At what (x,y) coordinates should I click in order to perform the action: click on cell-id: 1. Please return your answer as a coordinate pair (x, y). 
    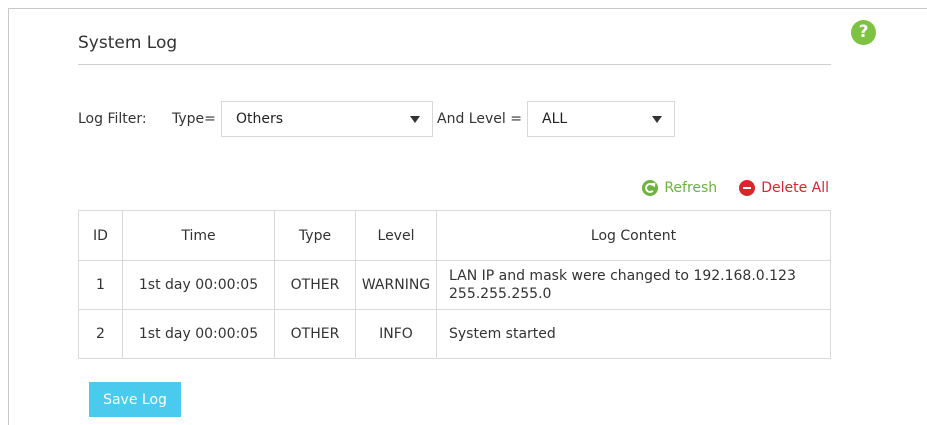
    Looking at the image, I should click on (100, 285).